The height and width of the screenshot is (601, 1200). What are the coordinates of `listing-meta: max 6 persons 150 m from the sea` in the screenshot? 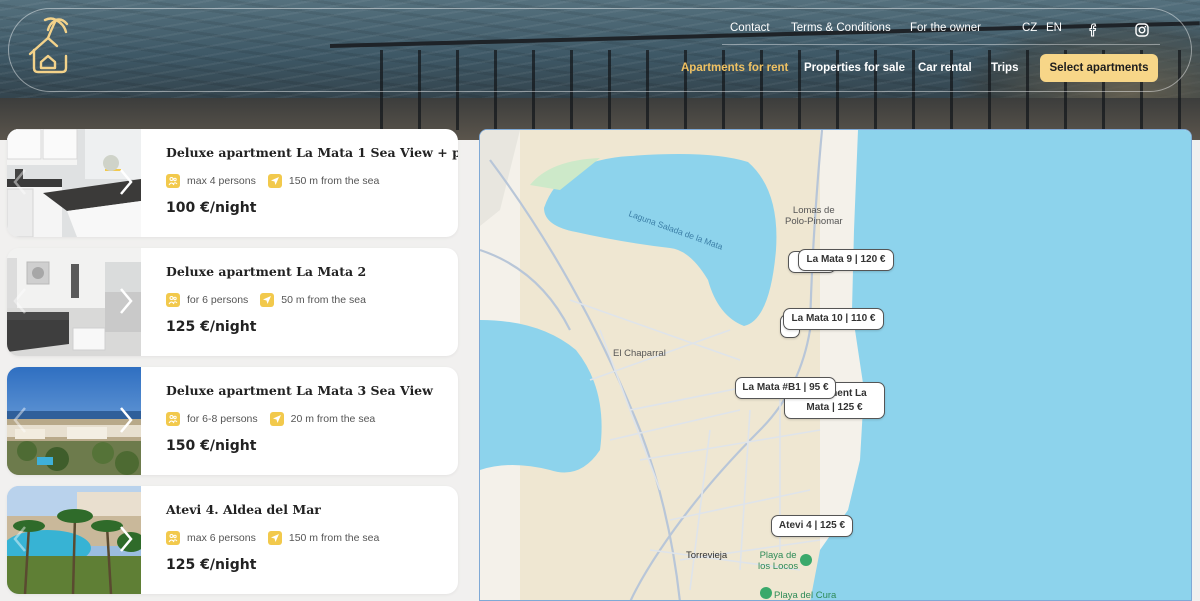 It's located at (272, 538).